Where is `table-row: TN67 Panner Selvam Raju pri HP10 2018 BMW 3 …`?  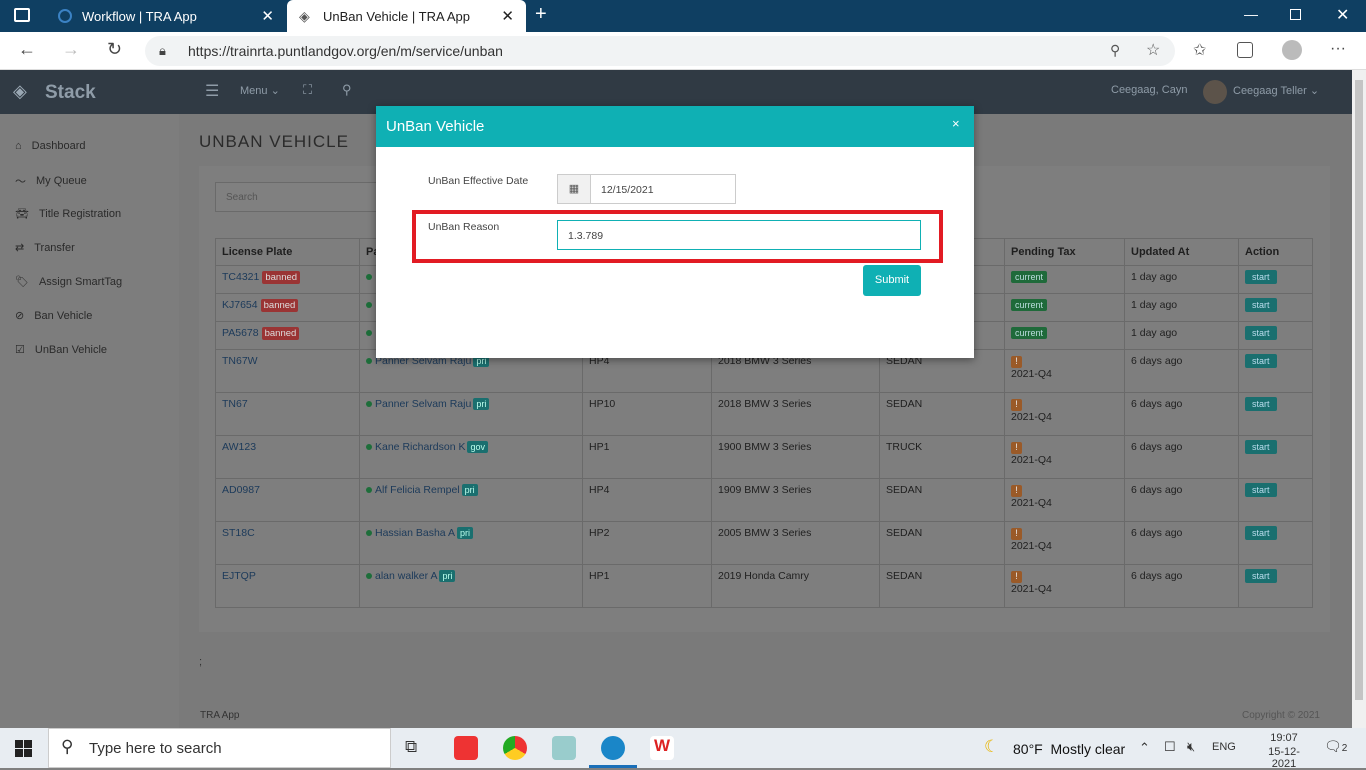
table-row: TN67 Panner Selvam Raju pri HP10 2018 BMW 3 … is located at coordinates (764, 414).